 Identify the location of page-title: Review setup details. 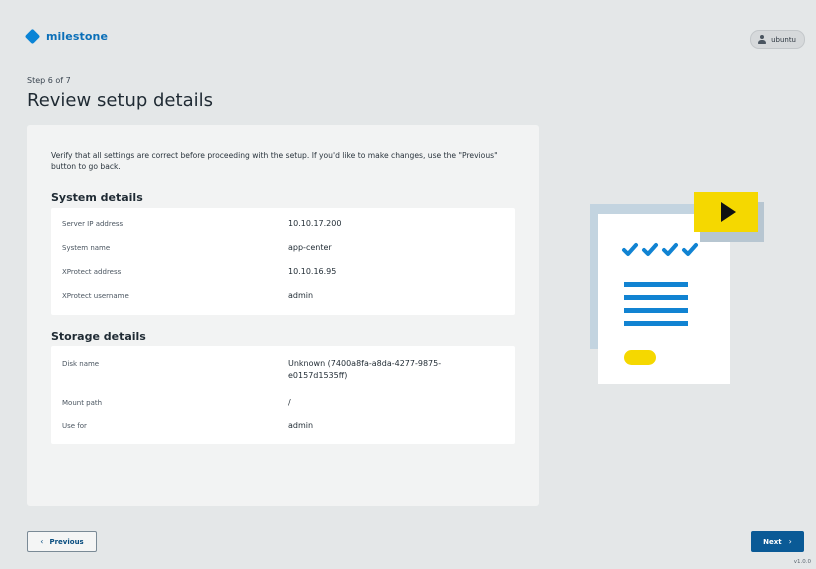
(120, 100).